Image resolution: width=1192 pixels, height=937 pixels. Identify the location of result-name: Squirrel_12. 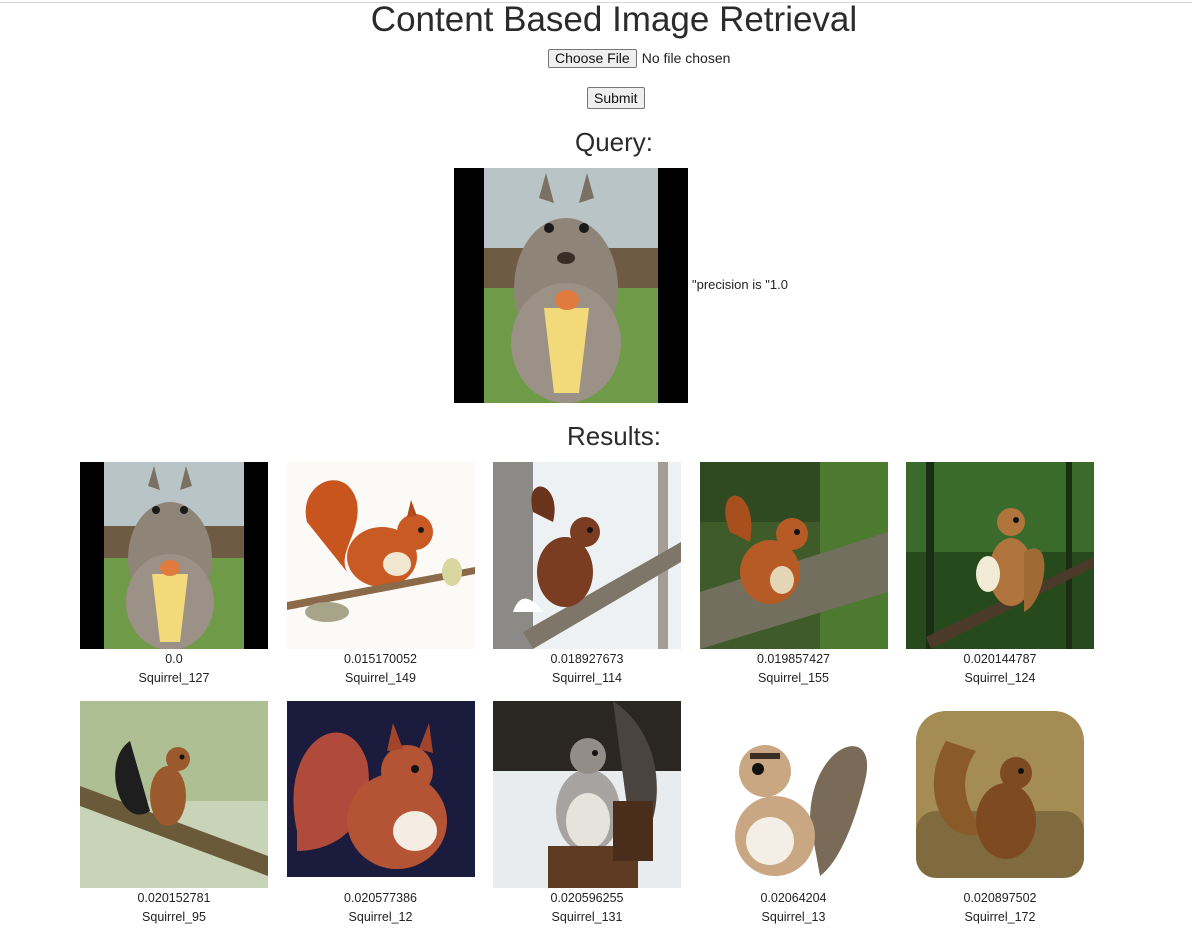
(380, 917).